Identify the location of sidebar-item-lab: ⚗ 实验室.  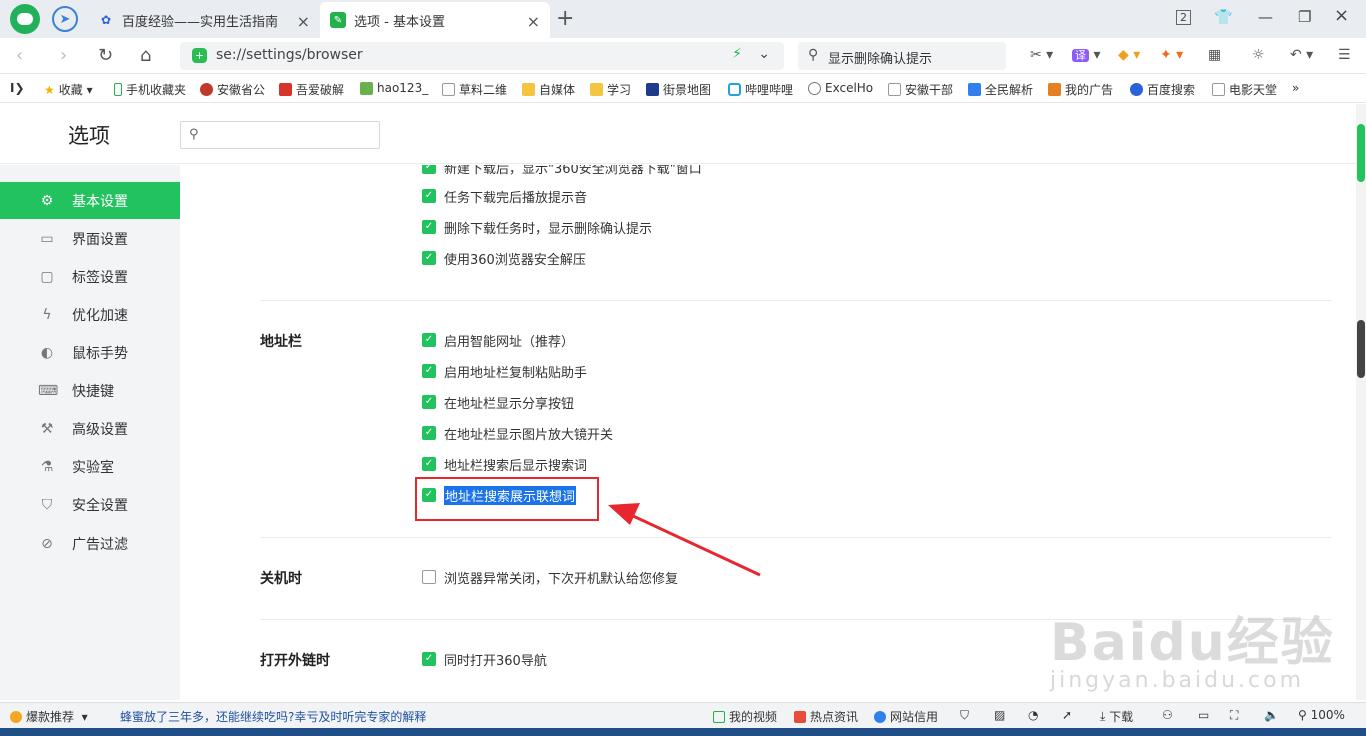
(90, 466).